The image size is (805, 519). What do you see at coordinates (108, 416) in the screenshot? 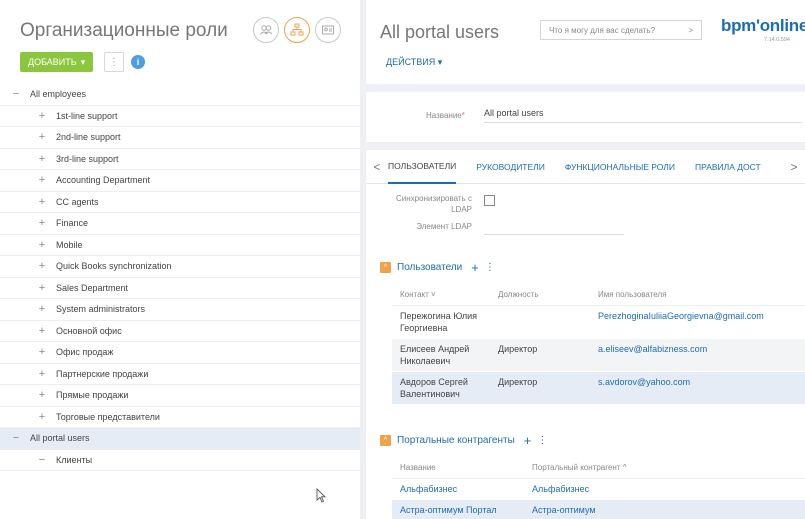
I see `tree-item-label: Торговые представители` at bounding box center [108, 416].